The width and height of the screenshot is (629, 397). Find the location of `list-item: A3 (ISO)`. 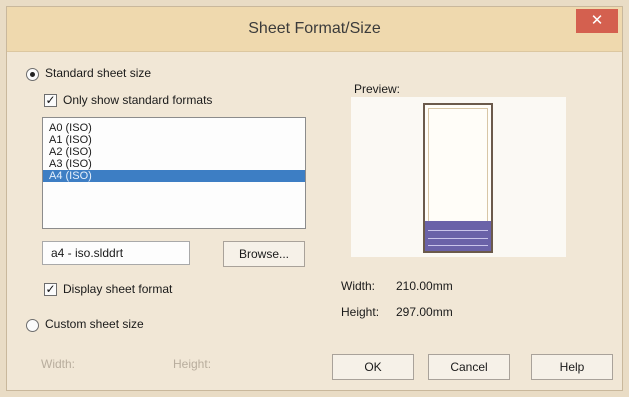

list-item: A3 (ISO) is located at coordinates (174, 164).